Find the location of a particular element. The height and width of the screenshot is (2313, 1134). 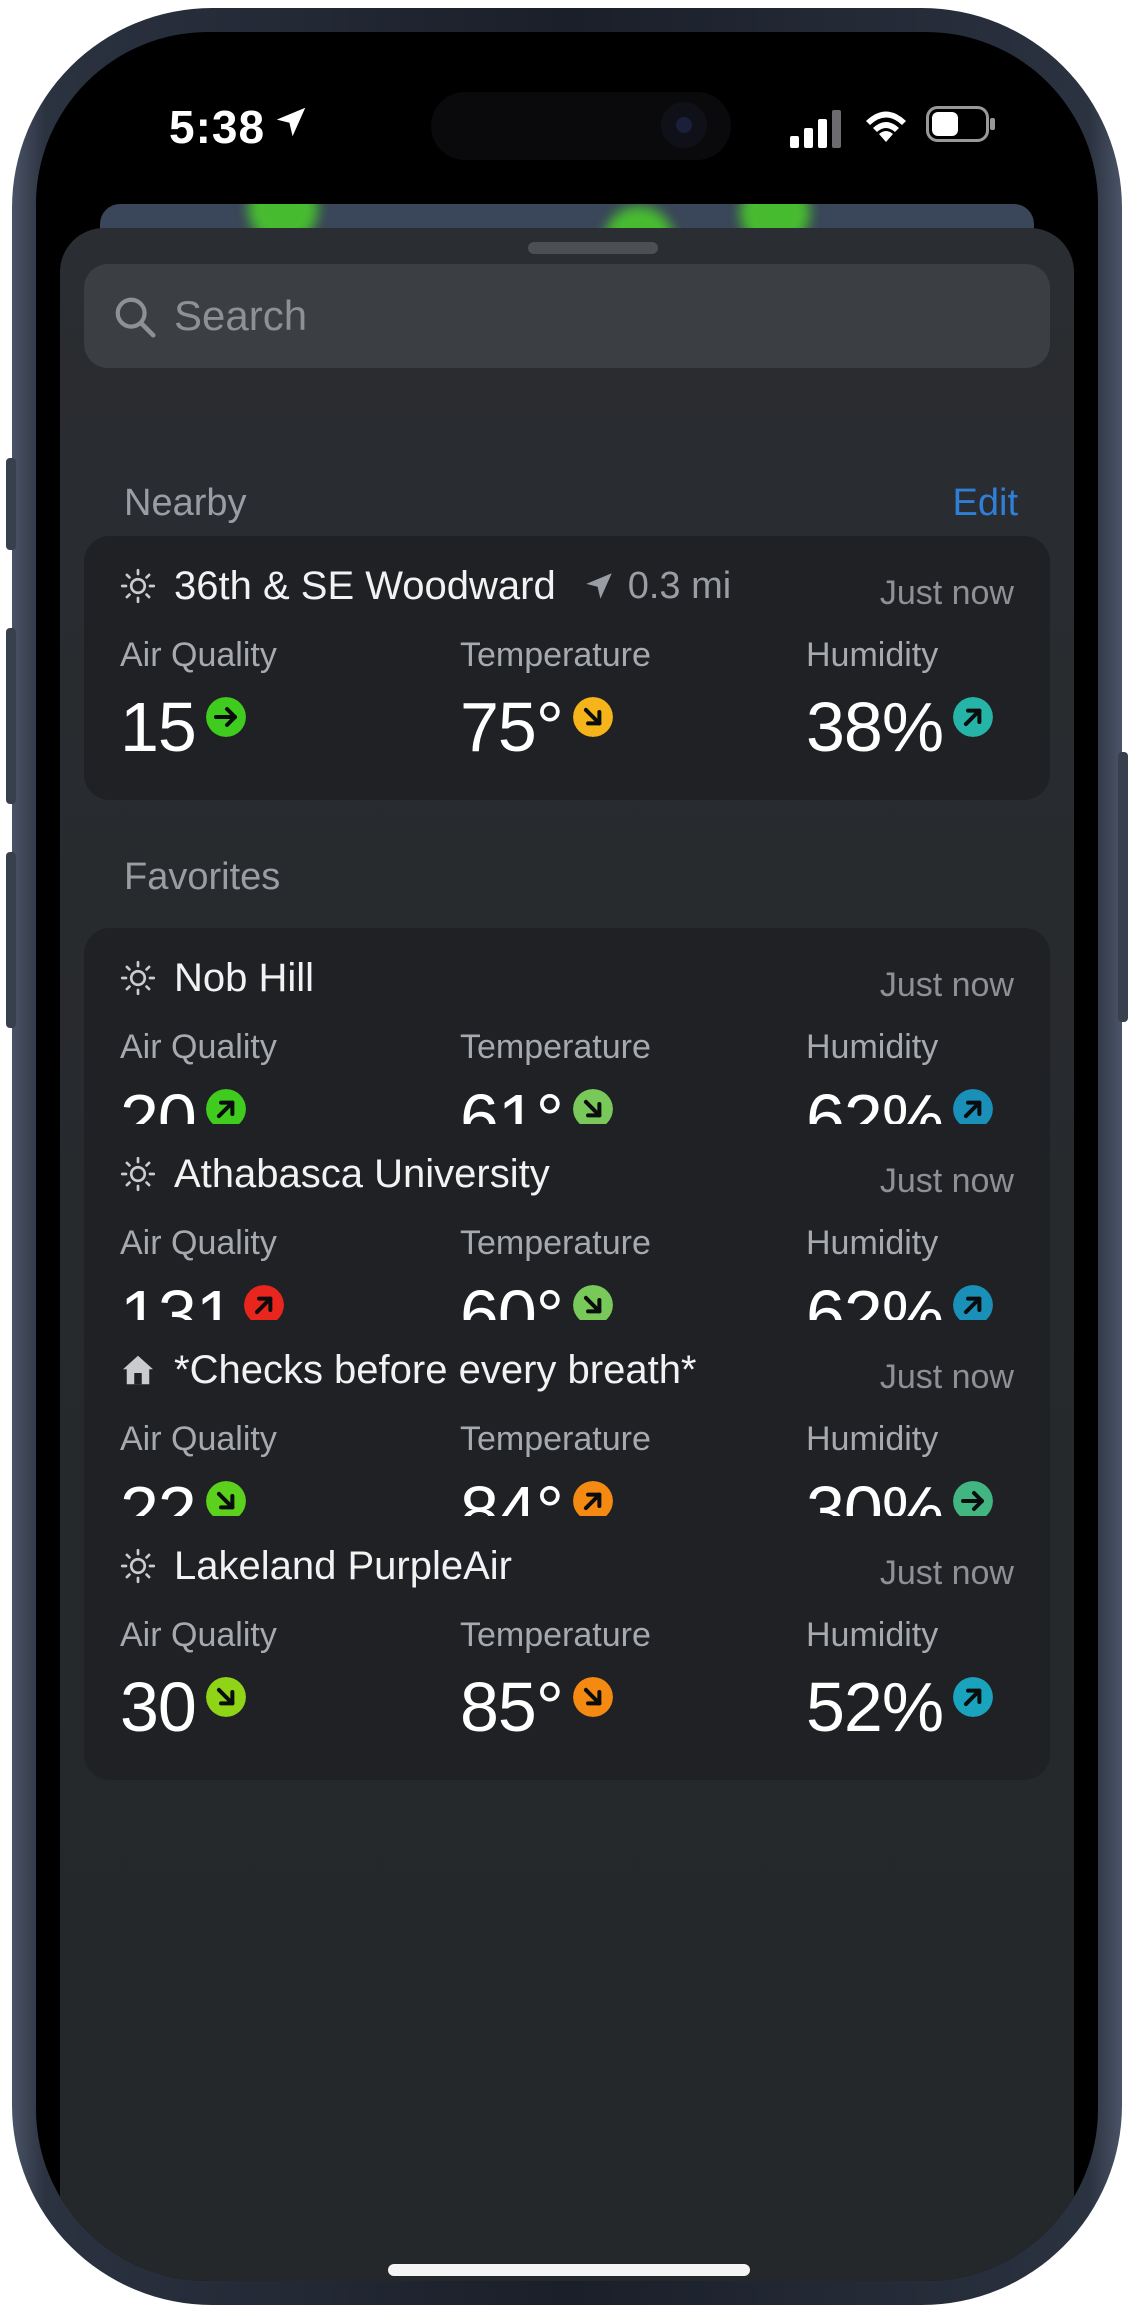

section-title-nearby: Nearby is located at coordinates (185, 503).